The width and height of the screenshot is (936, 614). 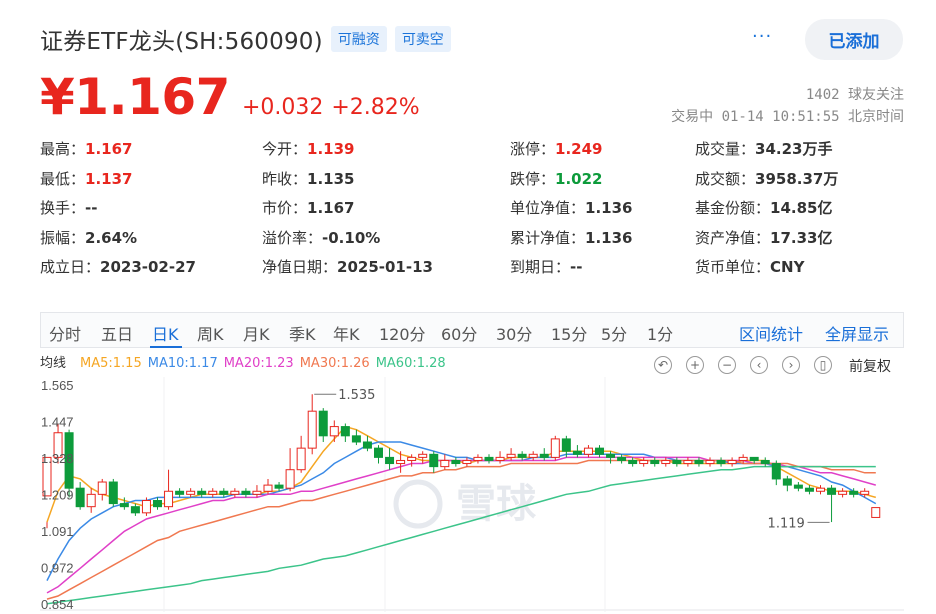 What do you see at coordinates (410, 363) in the screenshot?
I see `ma-legend-item: MA60:1.28` at bounding box center [410, 363].